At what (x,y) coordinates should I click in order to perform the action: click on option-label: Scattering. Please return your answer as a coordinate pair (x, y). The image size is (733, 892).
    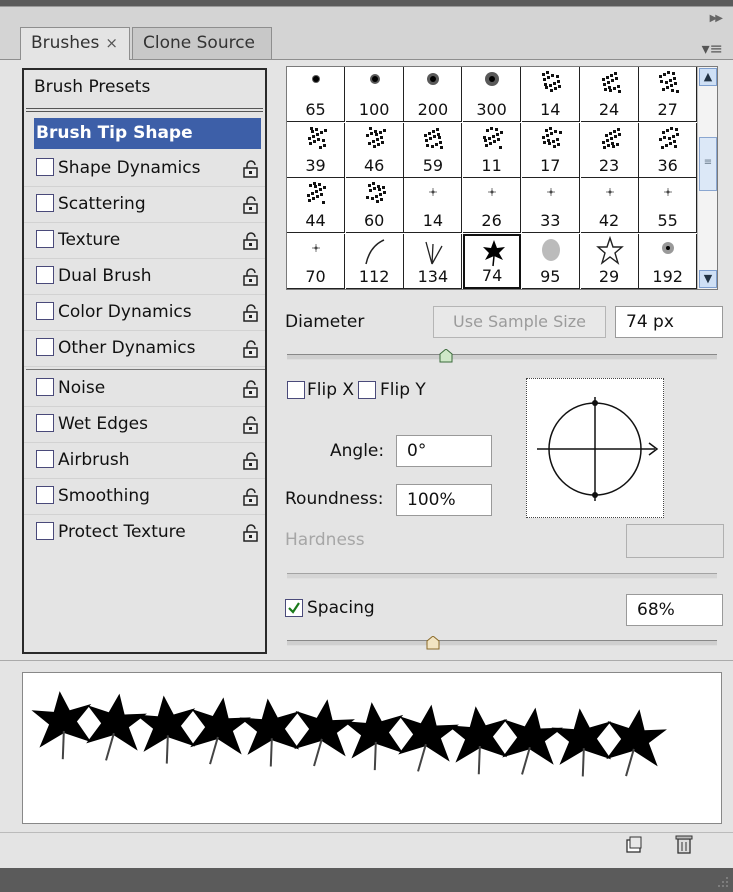
    Looking at the image, I should click on (102, 204).